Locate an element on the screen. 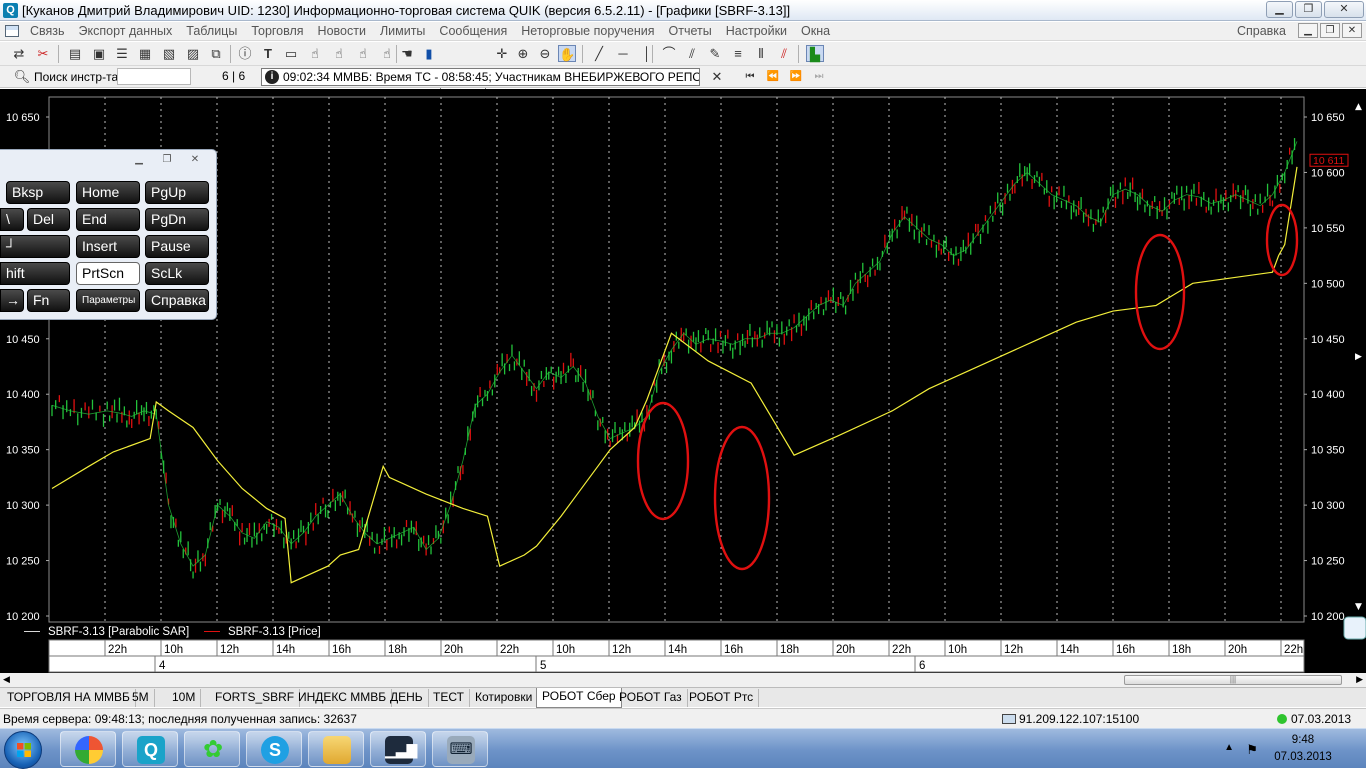  orders-icon: ▦ is located at coordinates (145, 53).